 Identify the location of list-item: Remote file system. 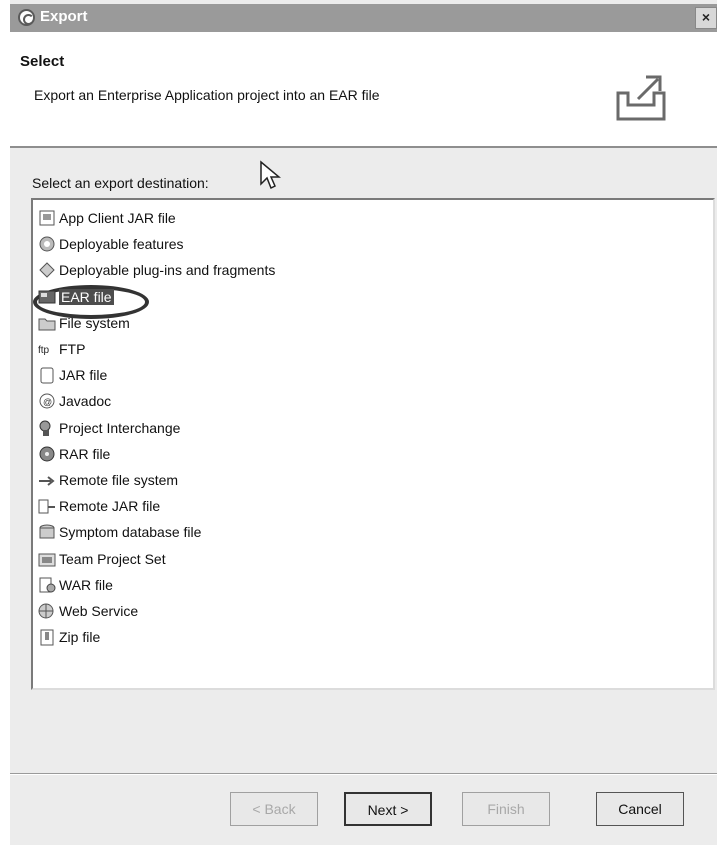
(107, 480).